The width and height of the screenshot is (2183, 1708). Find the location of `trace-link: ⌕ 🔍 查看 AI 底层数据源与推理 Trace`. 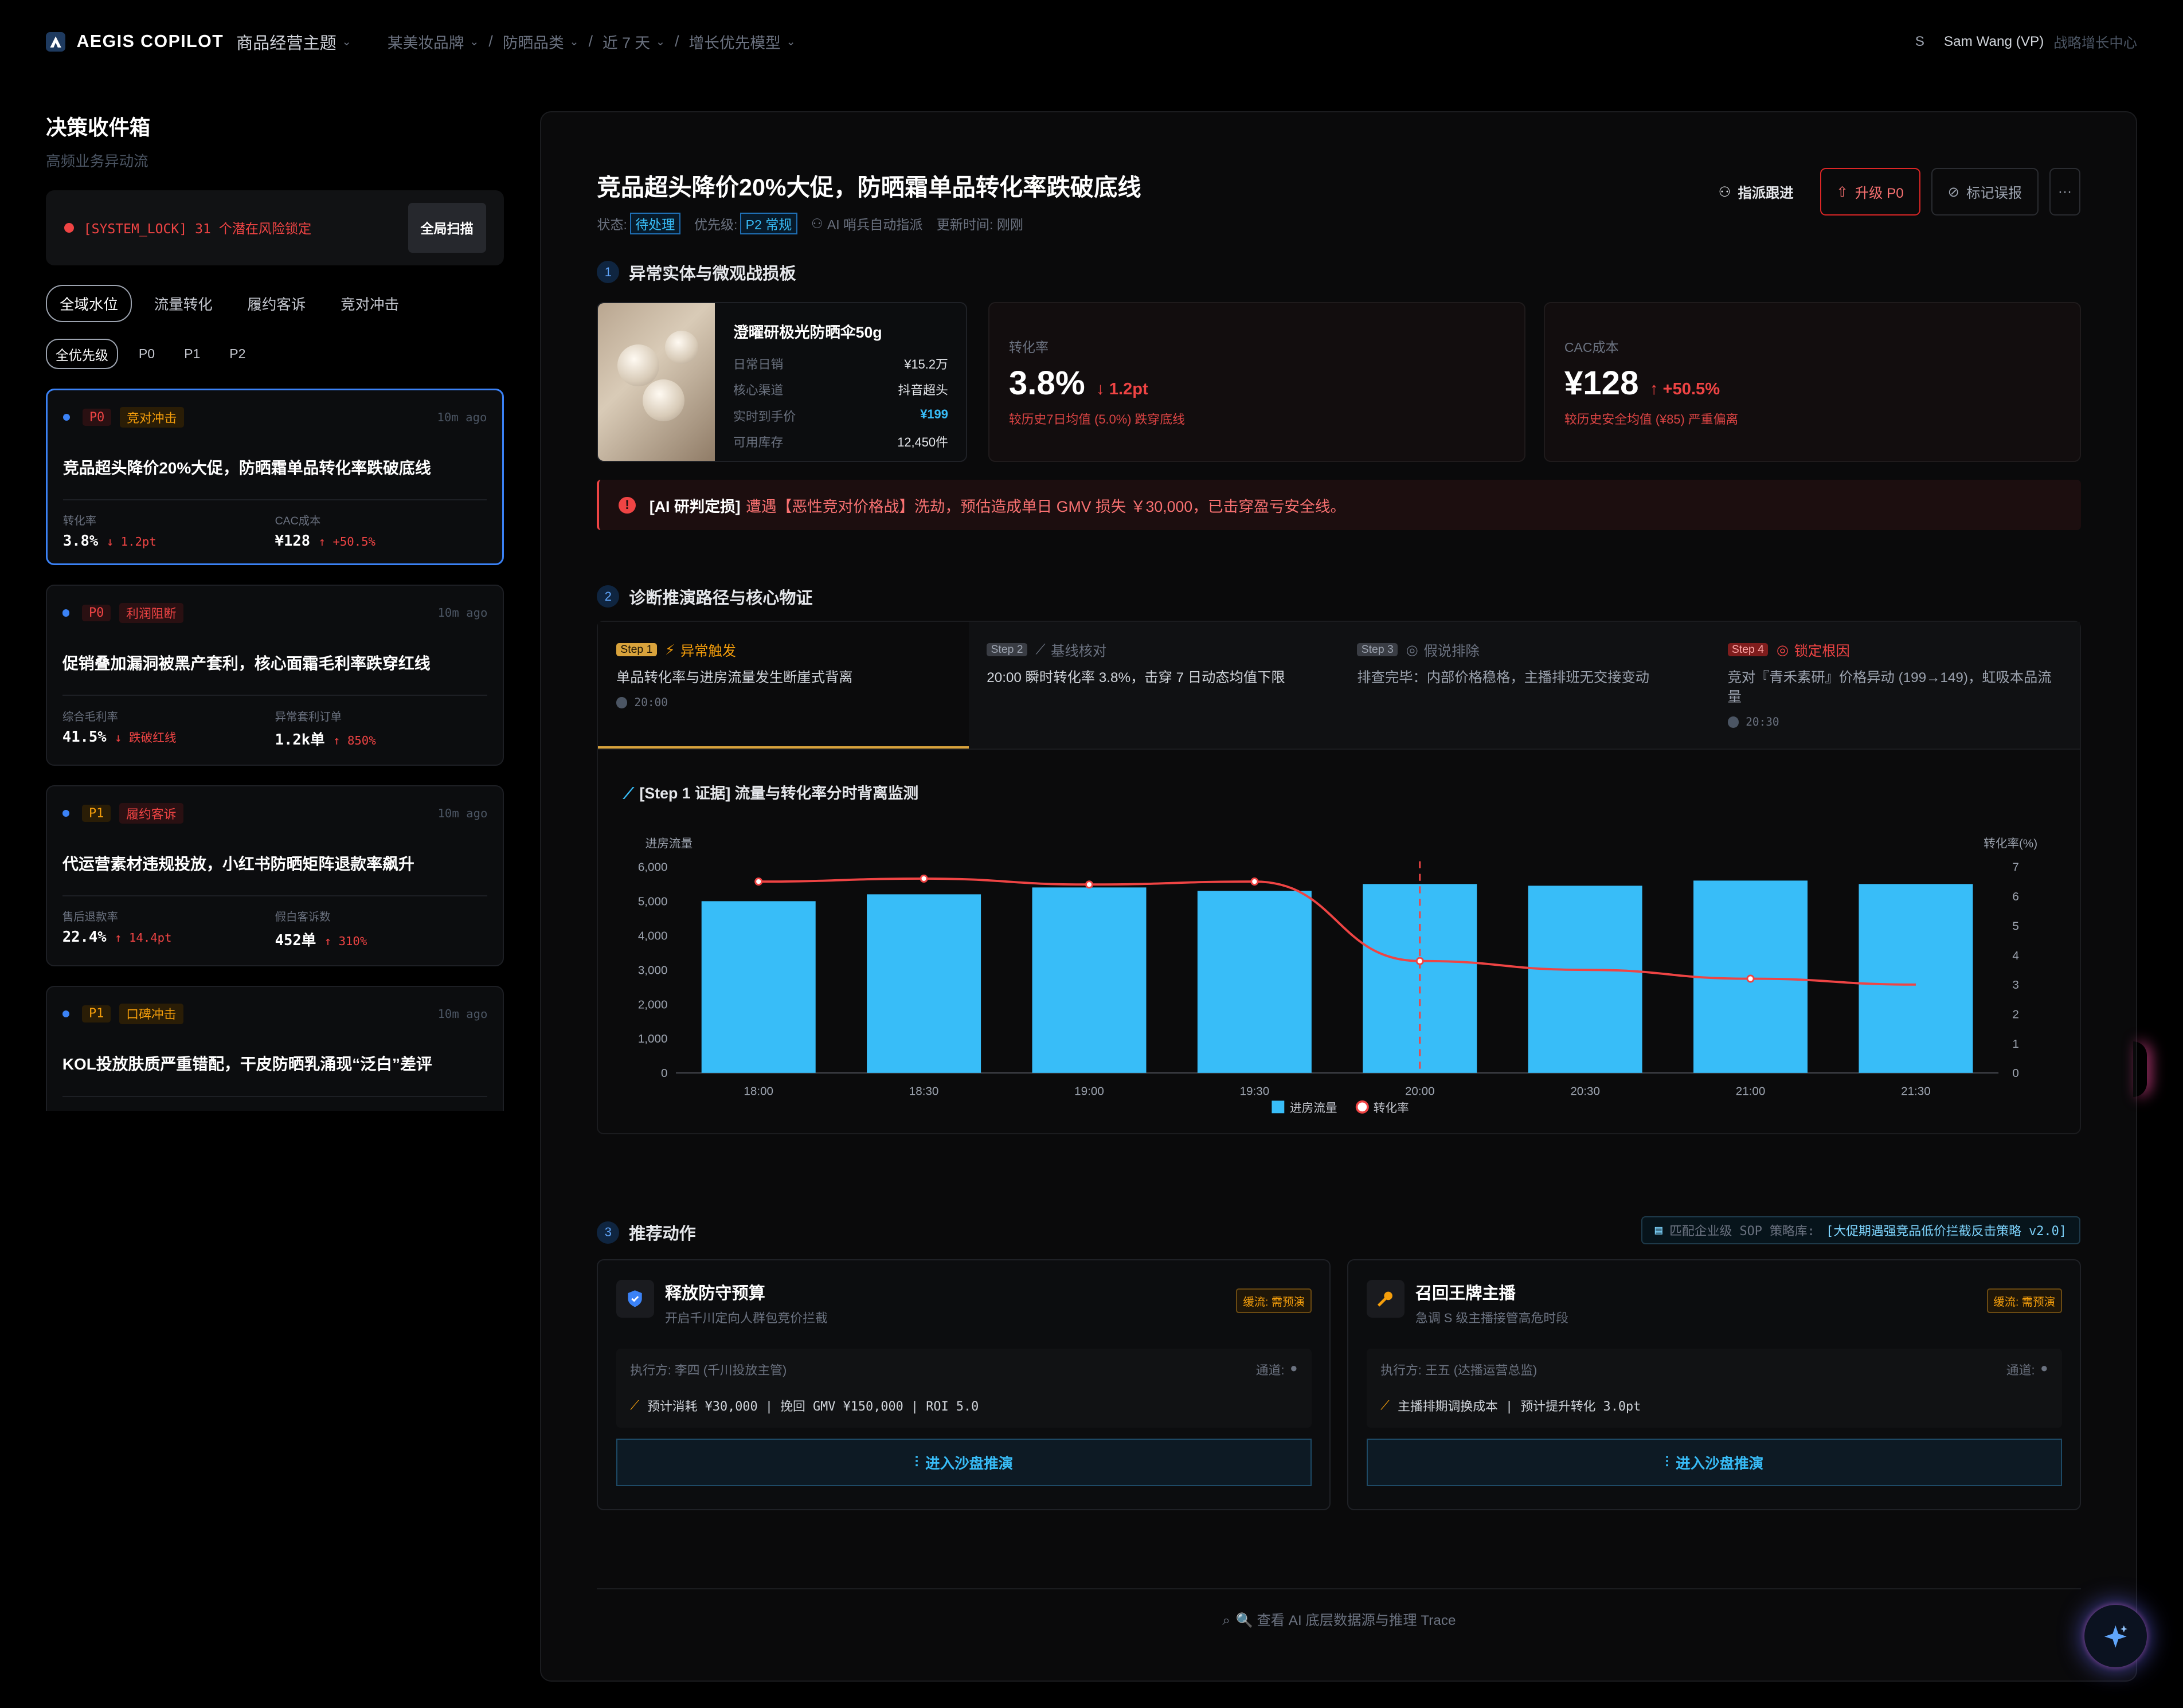

trace-link: ⌕ 🔍 查看 AI 底层数据源与推理 Trace is located at coordinates (1339, 1608).